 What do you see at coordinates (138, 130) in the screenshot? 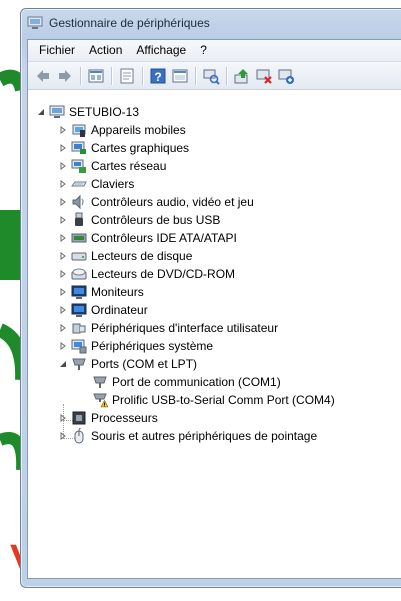
I see `tree-item-label: Appareils mobiles` at bounding box center [138, 130].